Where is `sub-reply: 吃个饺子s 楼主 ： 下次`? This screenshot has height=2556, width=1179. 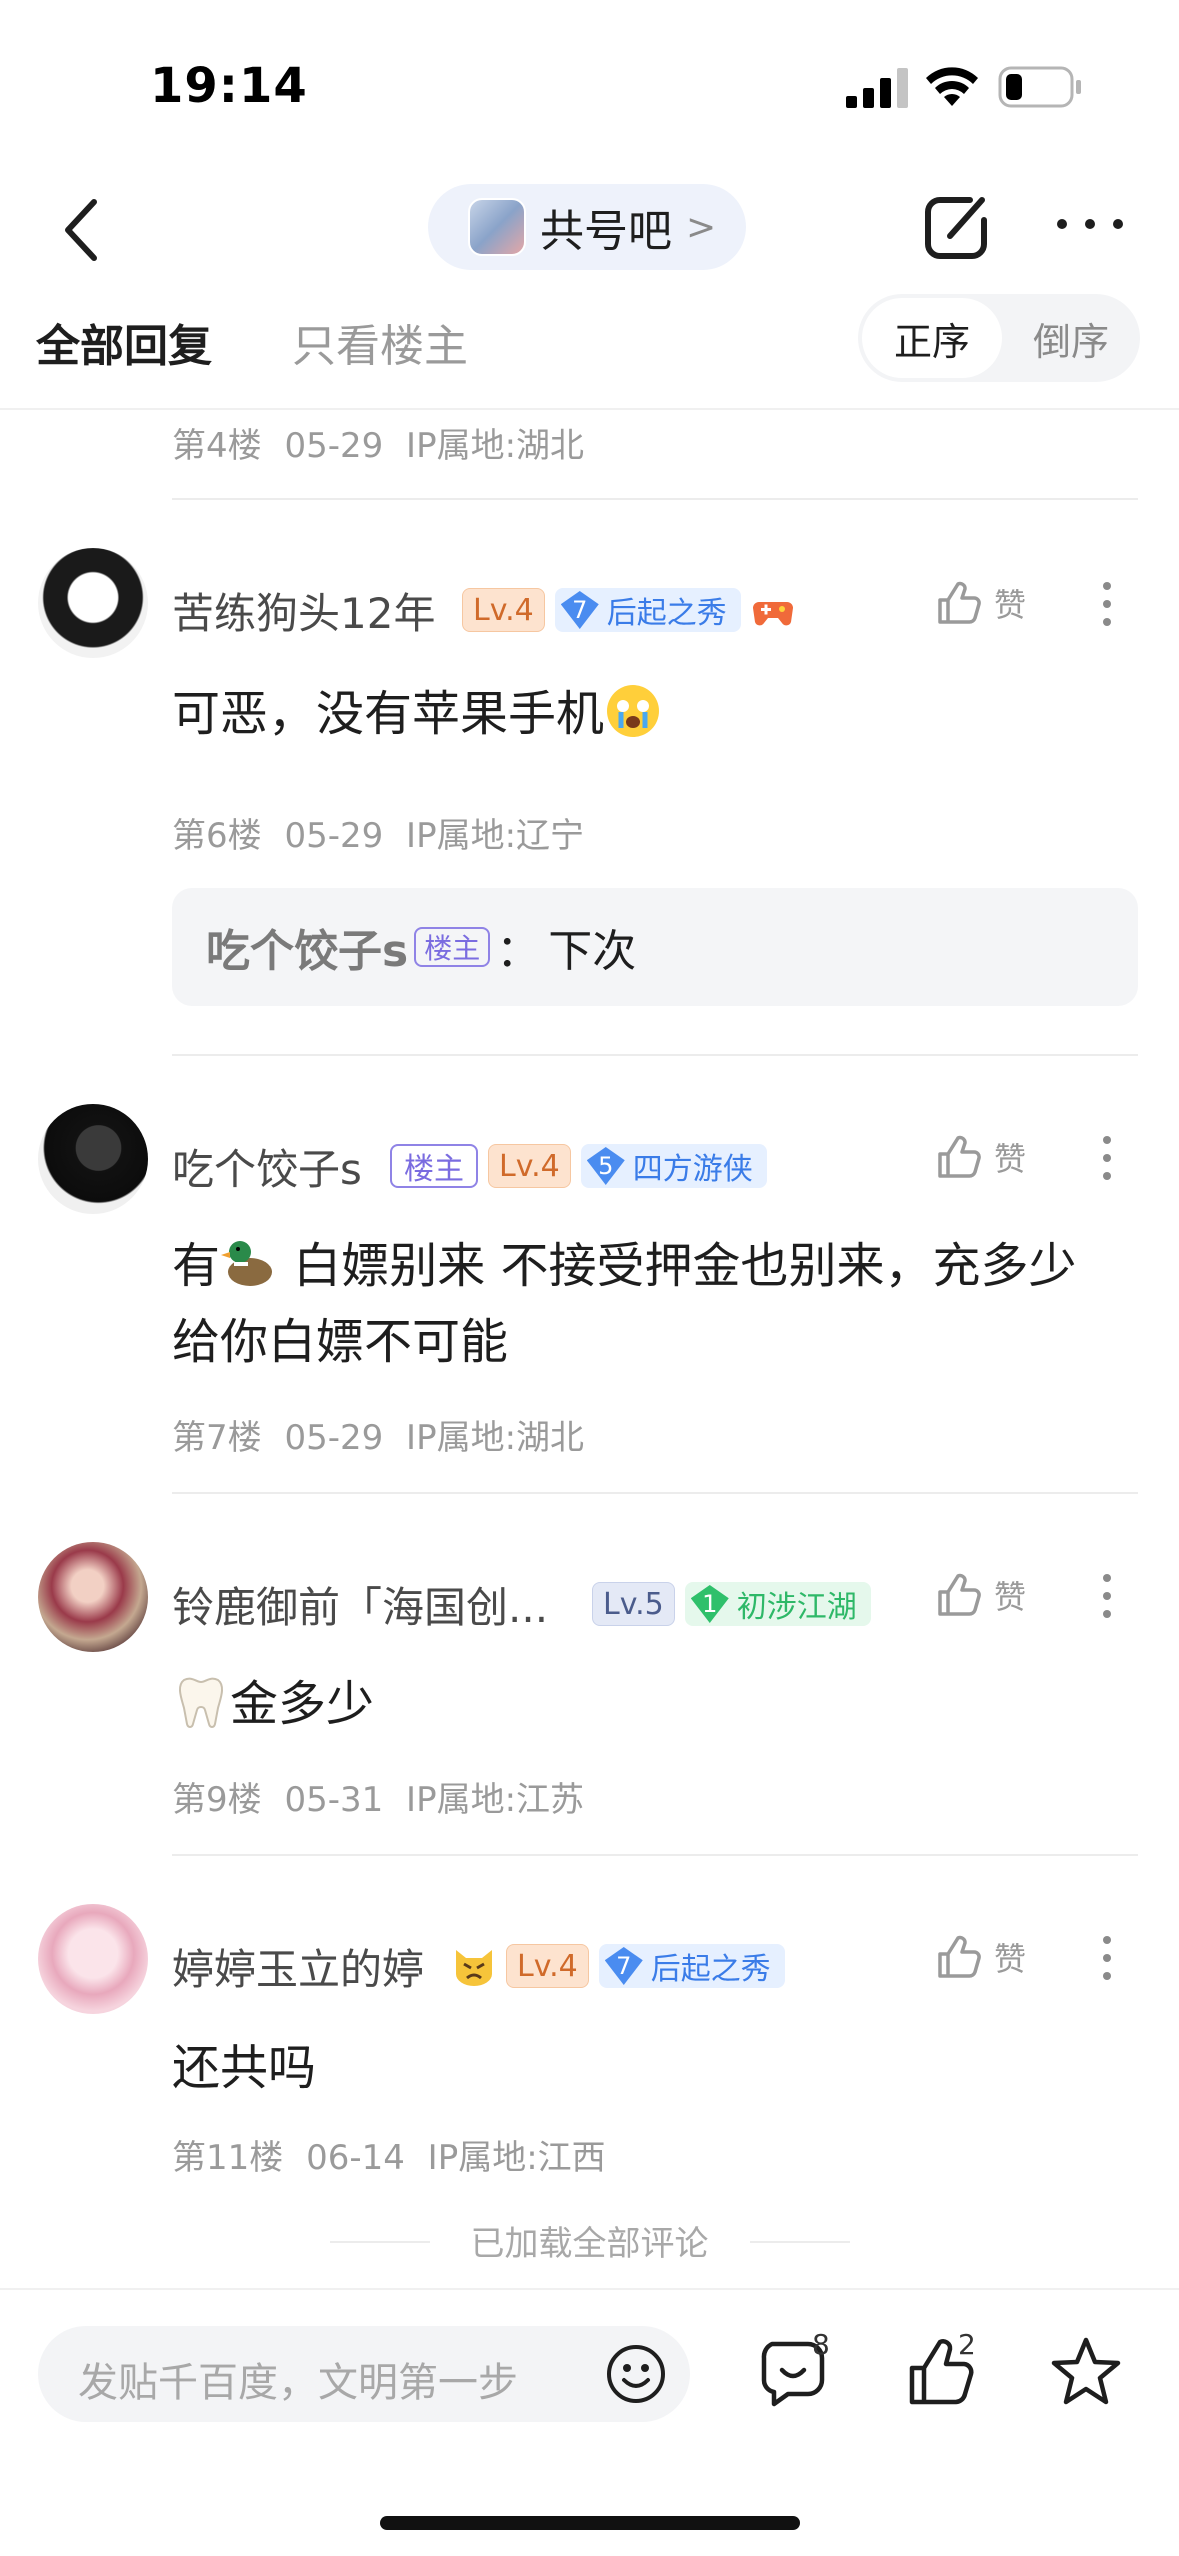
sub-reply: 吃个饺子s 楼主 ： 下次 is located at coordinates (655, 947).